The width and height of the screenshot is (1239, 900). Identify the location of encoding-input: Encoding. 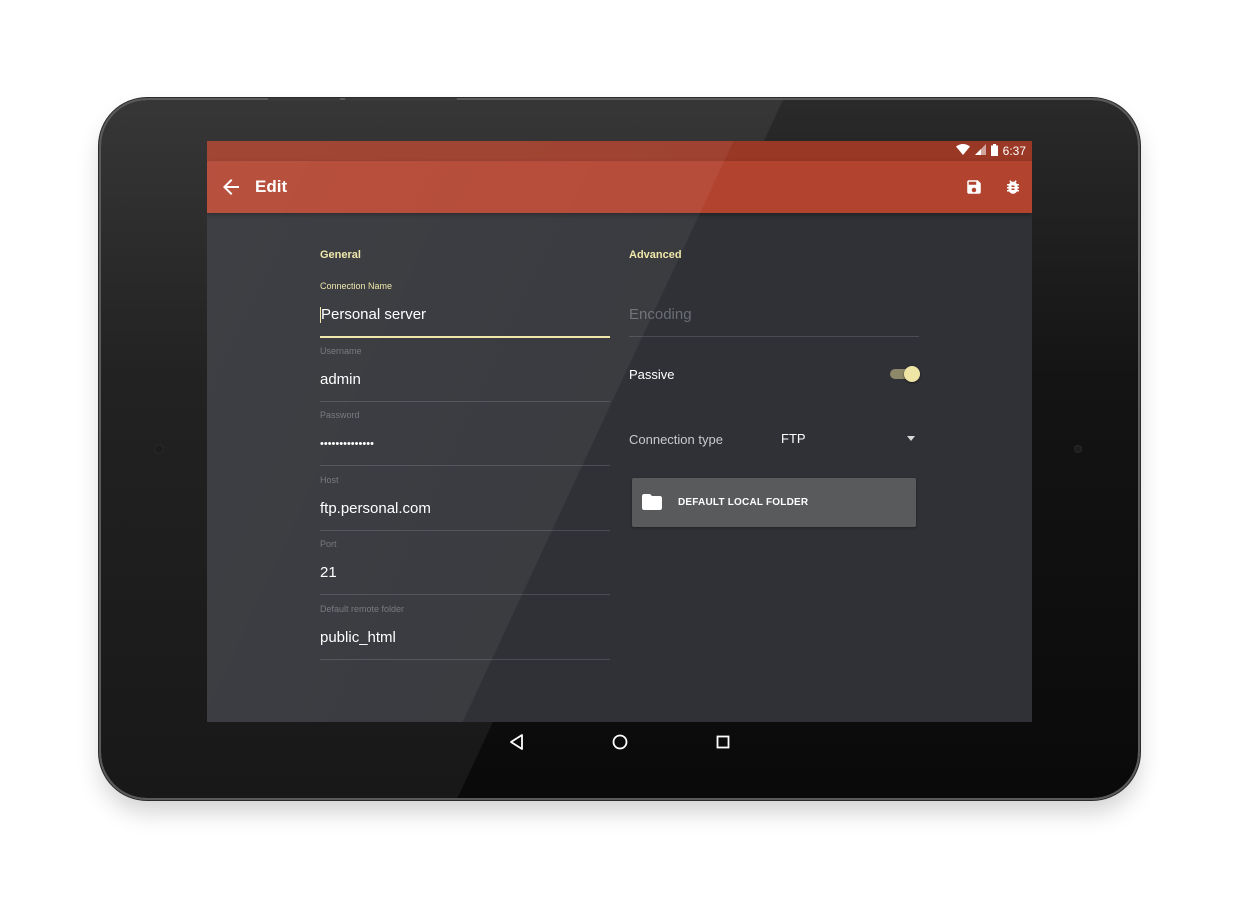
(774, 315).